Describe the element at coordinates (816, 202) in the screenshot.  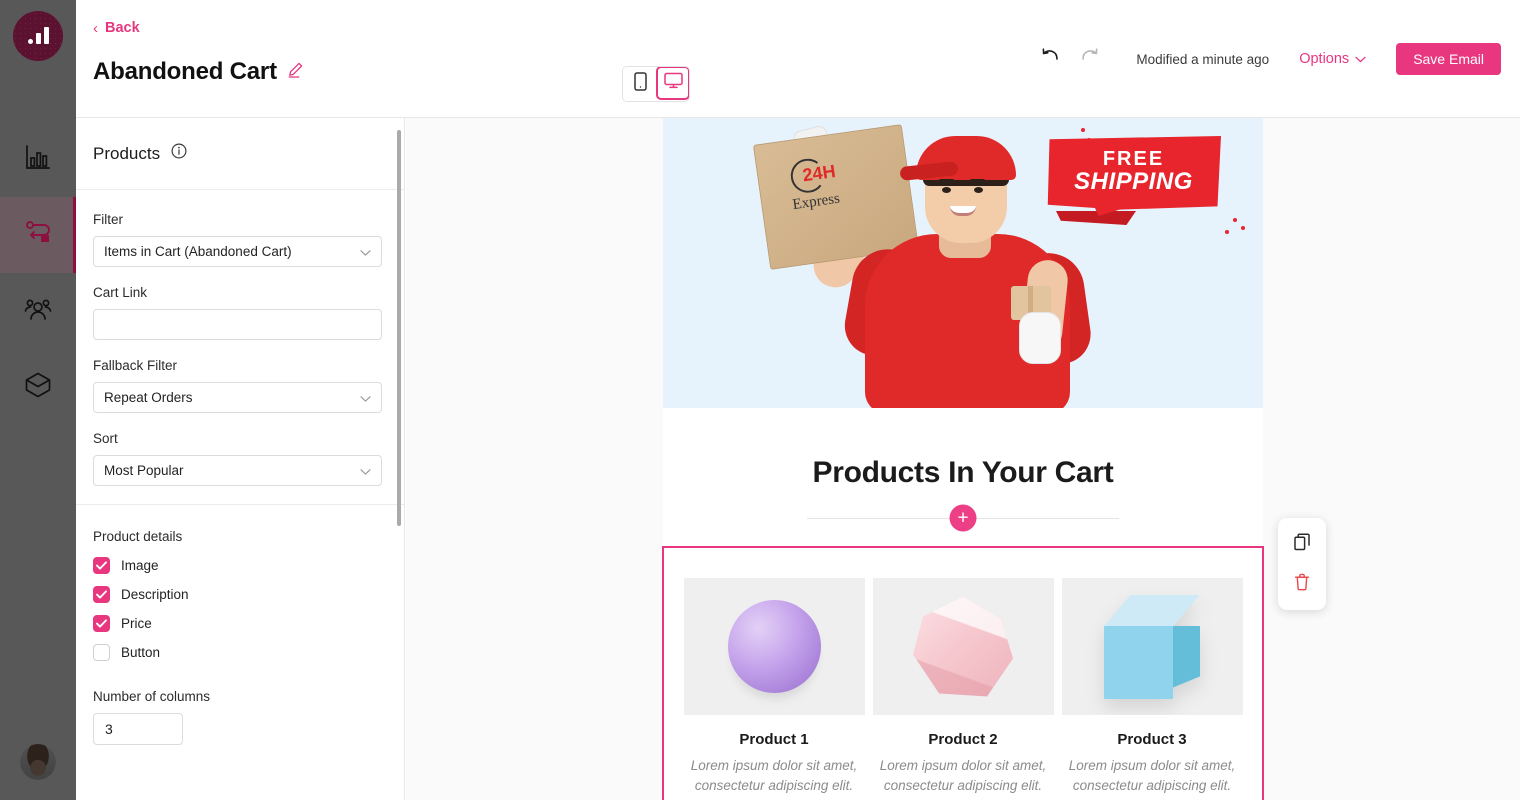
I see `box-badge-bottom: Express` at that location.